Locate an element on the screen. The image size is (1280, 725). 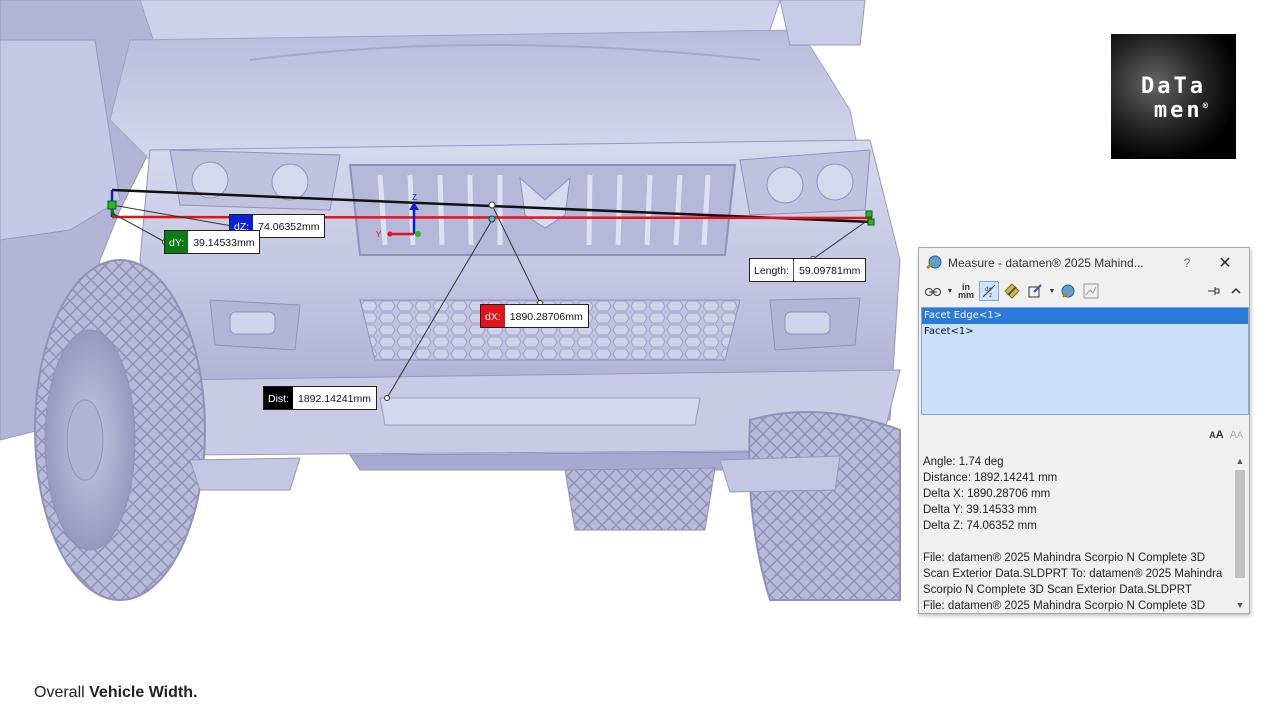
result-delta-y: Delta Y: 39.14533 mm is located at coordinates (980, 510).